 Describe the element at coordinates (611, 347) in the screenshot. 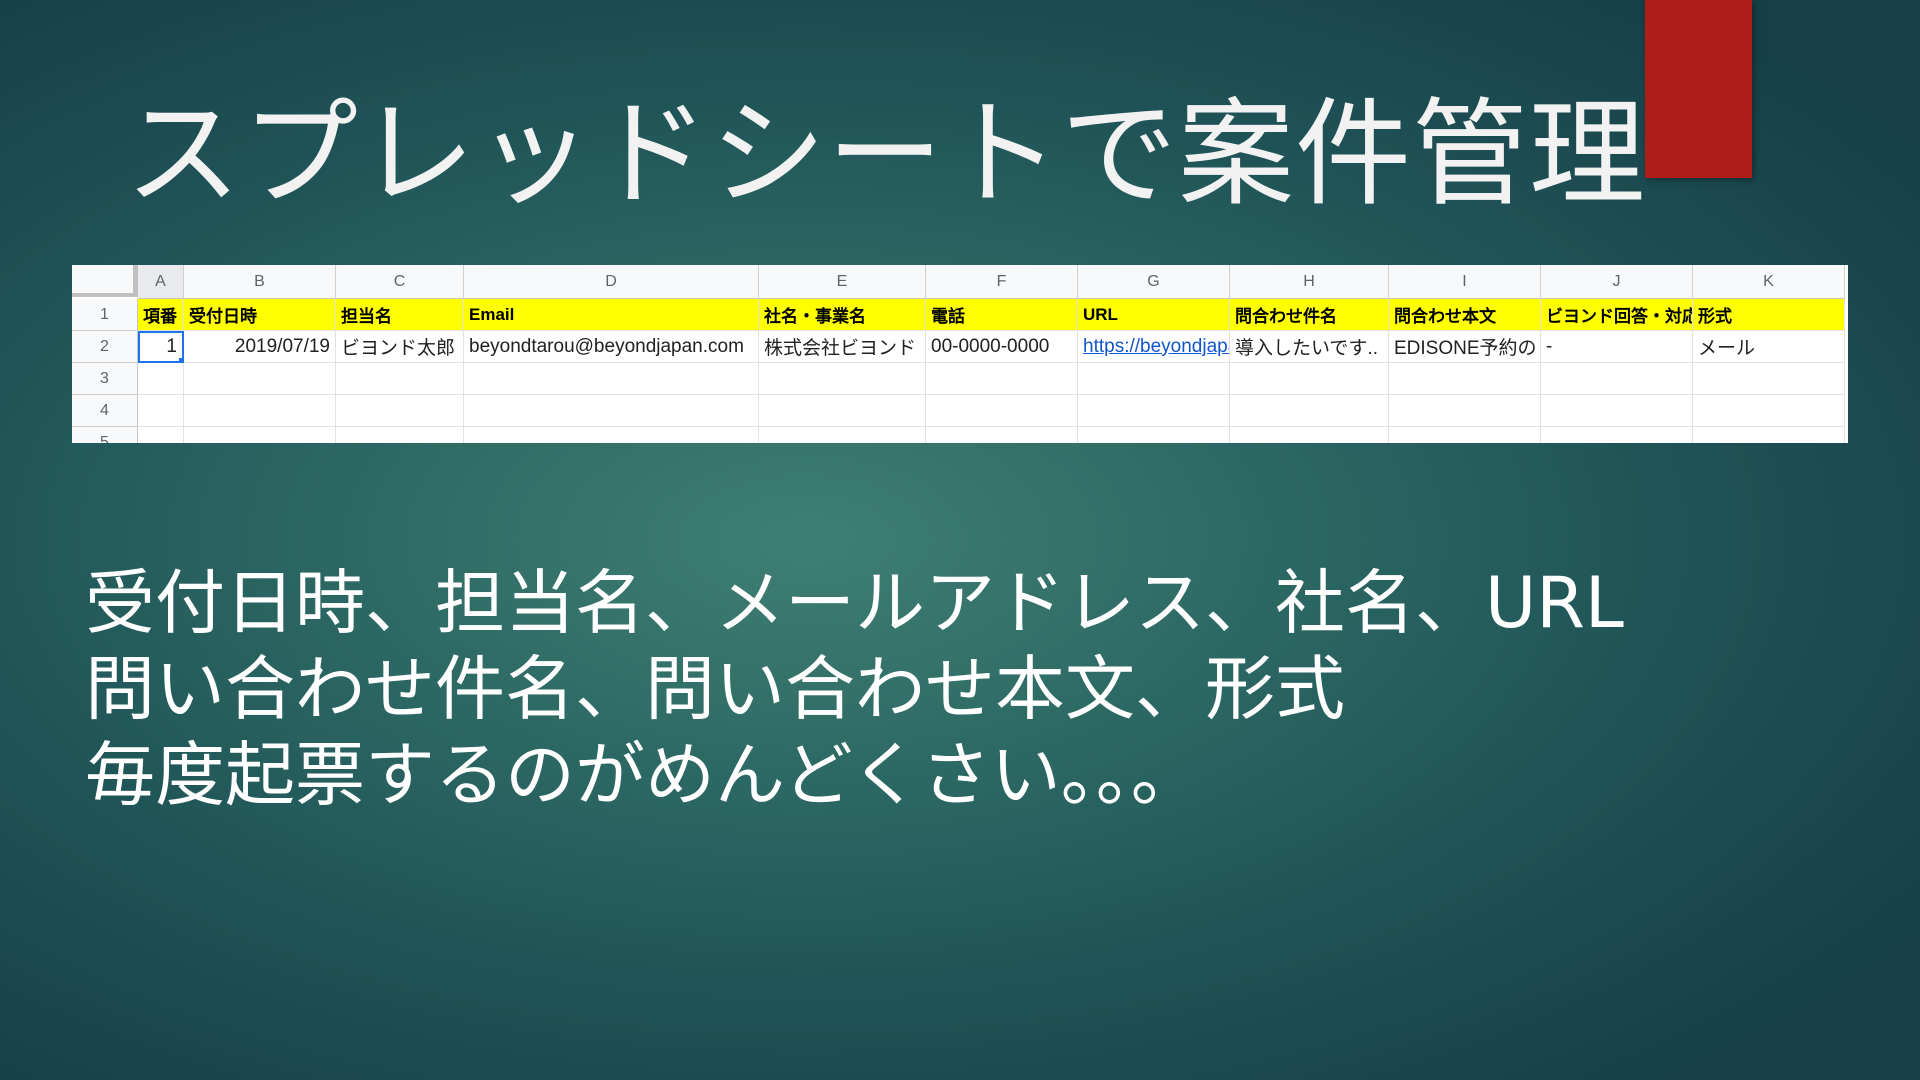

I see `data-cell: beyondtarou@beyondjapan.com` at that location.